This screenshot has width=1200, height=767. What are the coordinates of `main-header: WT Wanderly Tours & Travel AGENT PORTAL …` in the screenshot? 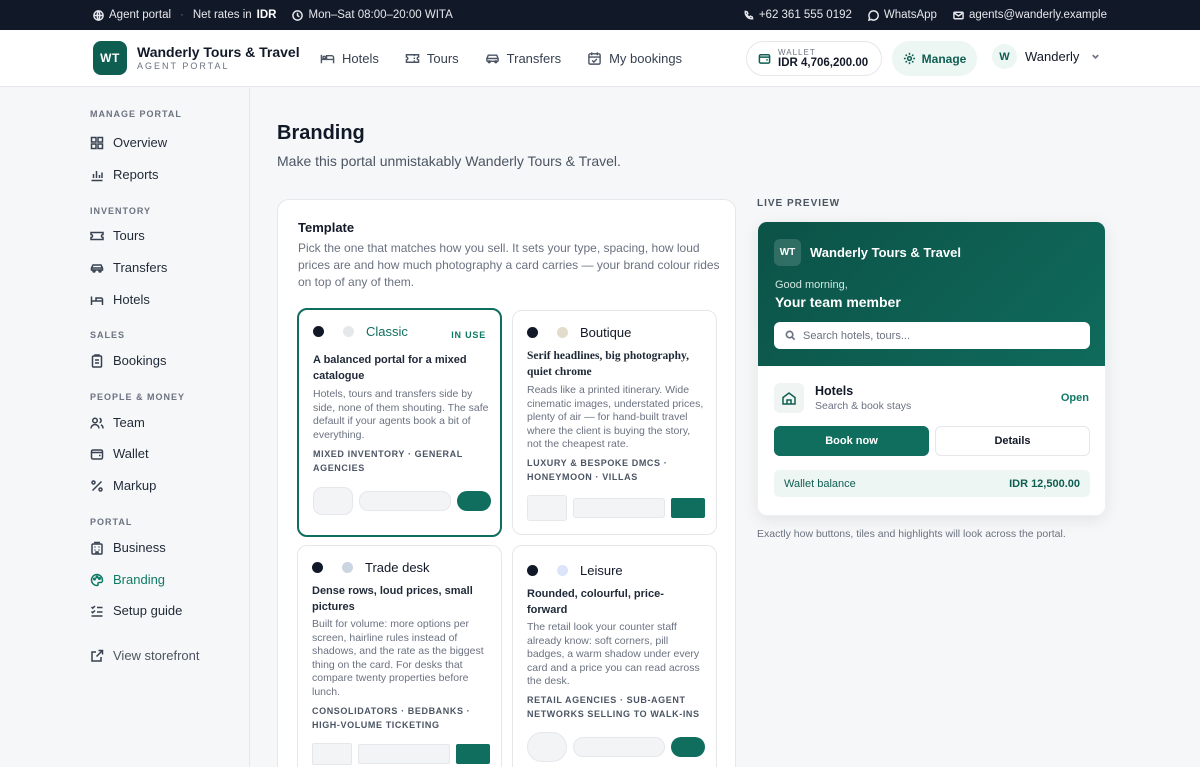 It's located at (600, 58).